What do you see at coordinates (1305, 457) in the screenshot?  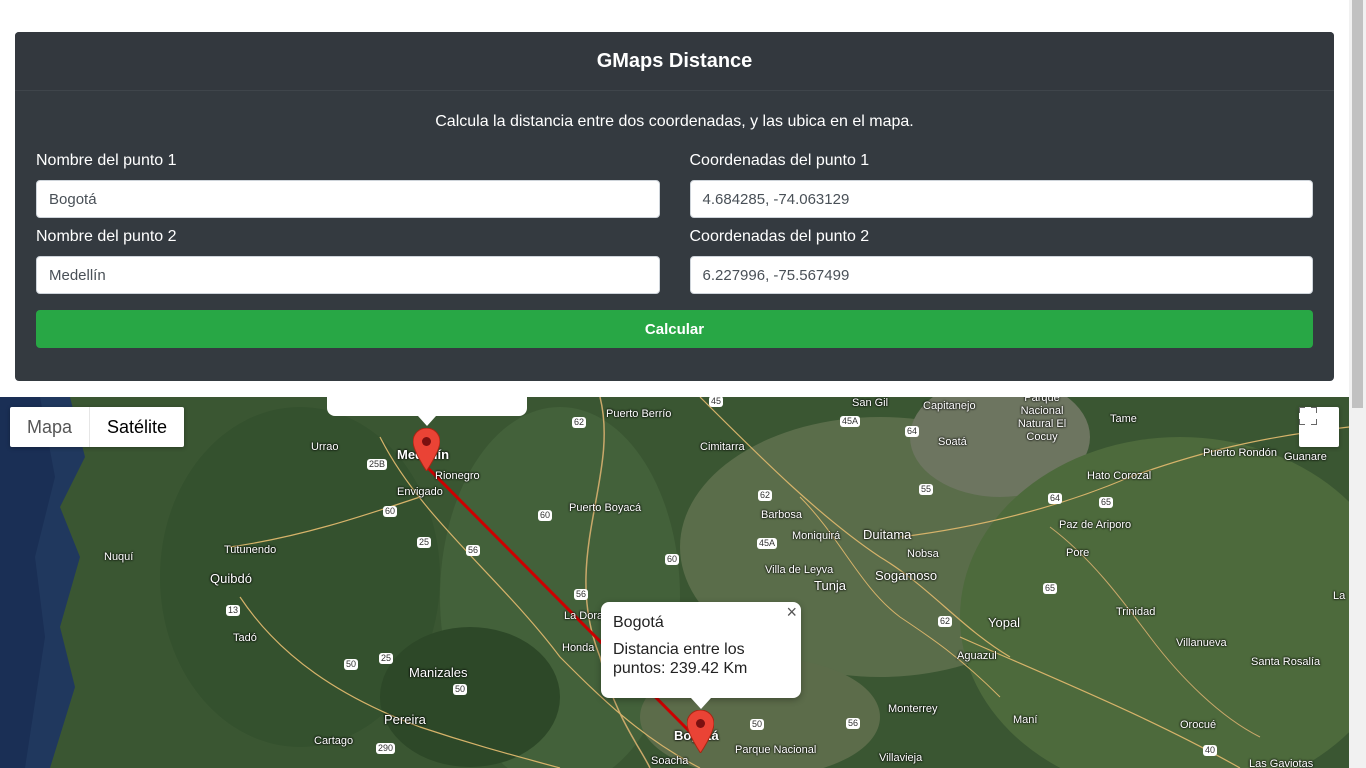 I see `place-label: Guanare` at bounding box center [1305, 457].